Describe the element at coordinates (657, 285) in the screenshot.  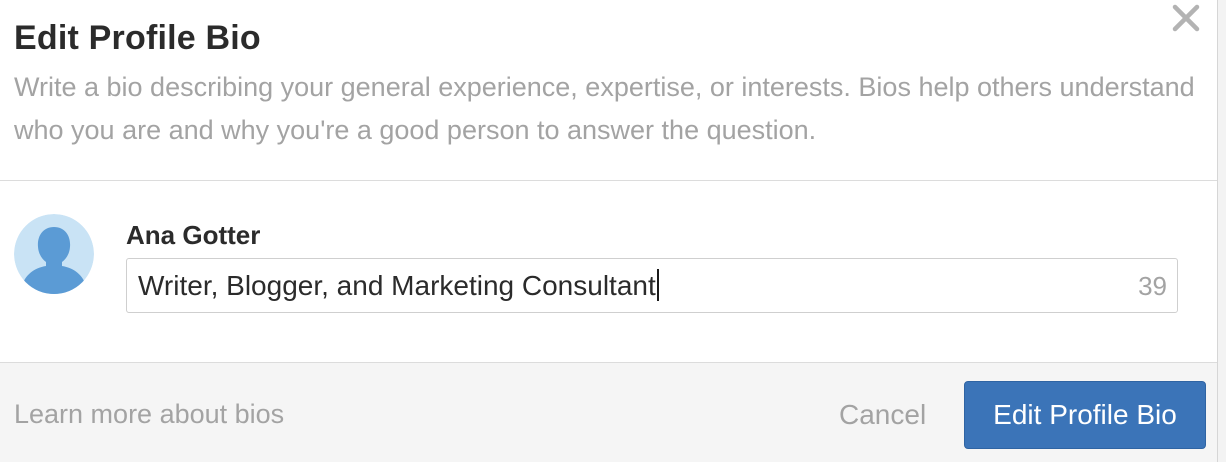
I see `text-caret` at that location.